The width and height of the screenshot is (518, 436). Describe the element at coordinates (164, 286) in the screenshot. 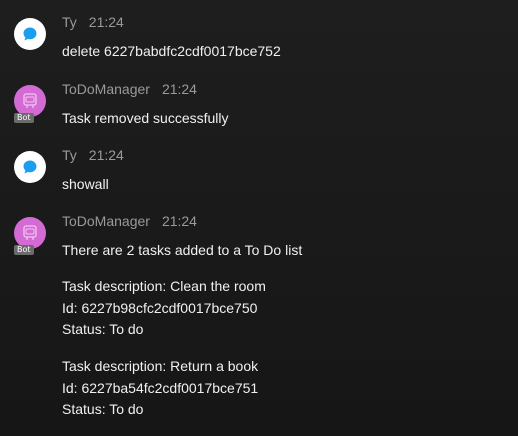

I see `task-description: Task description: Clean the room` at that location.